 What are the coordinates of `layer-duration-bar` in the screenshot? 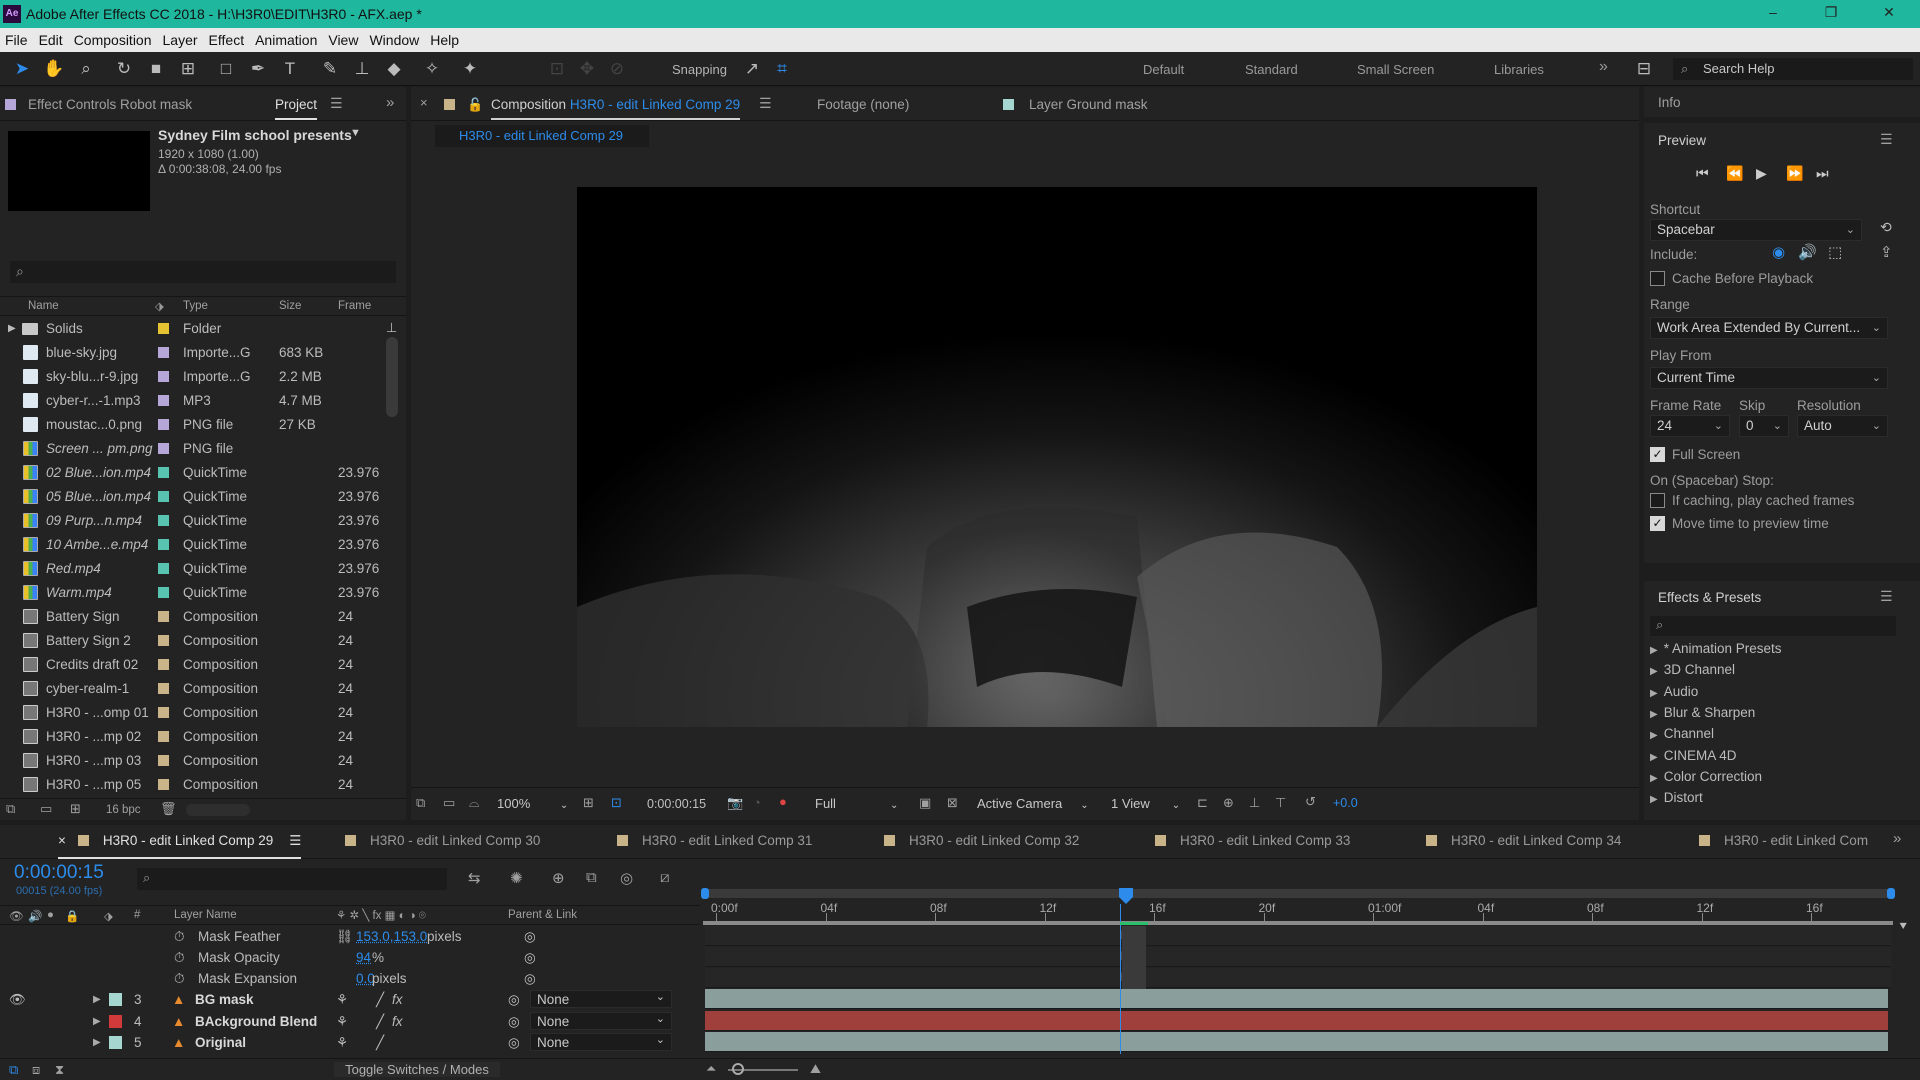 It's located at (1296, 999).